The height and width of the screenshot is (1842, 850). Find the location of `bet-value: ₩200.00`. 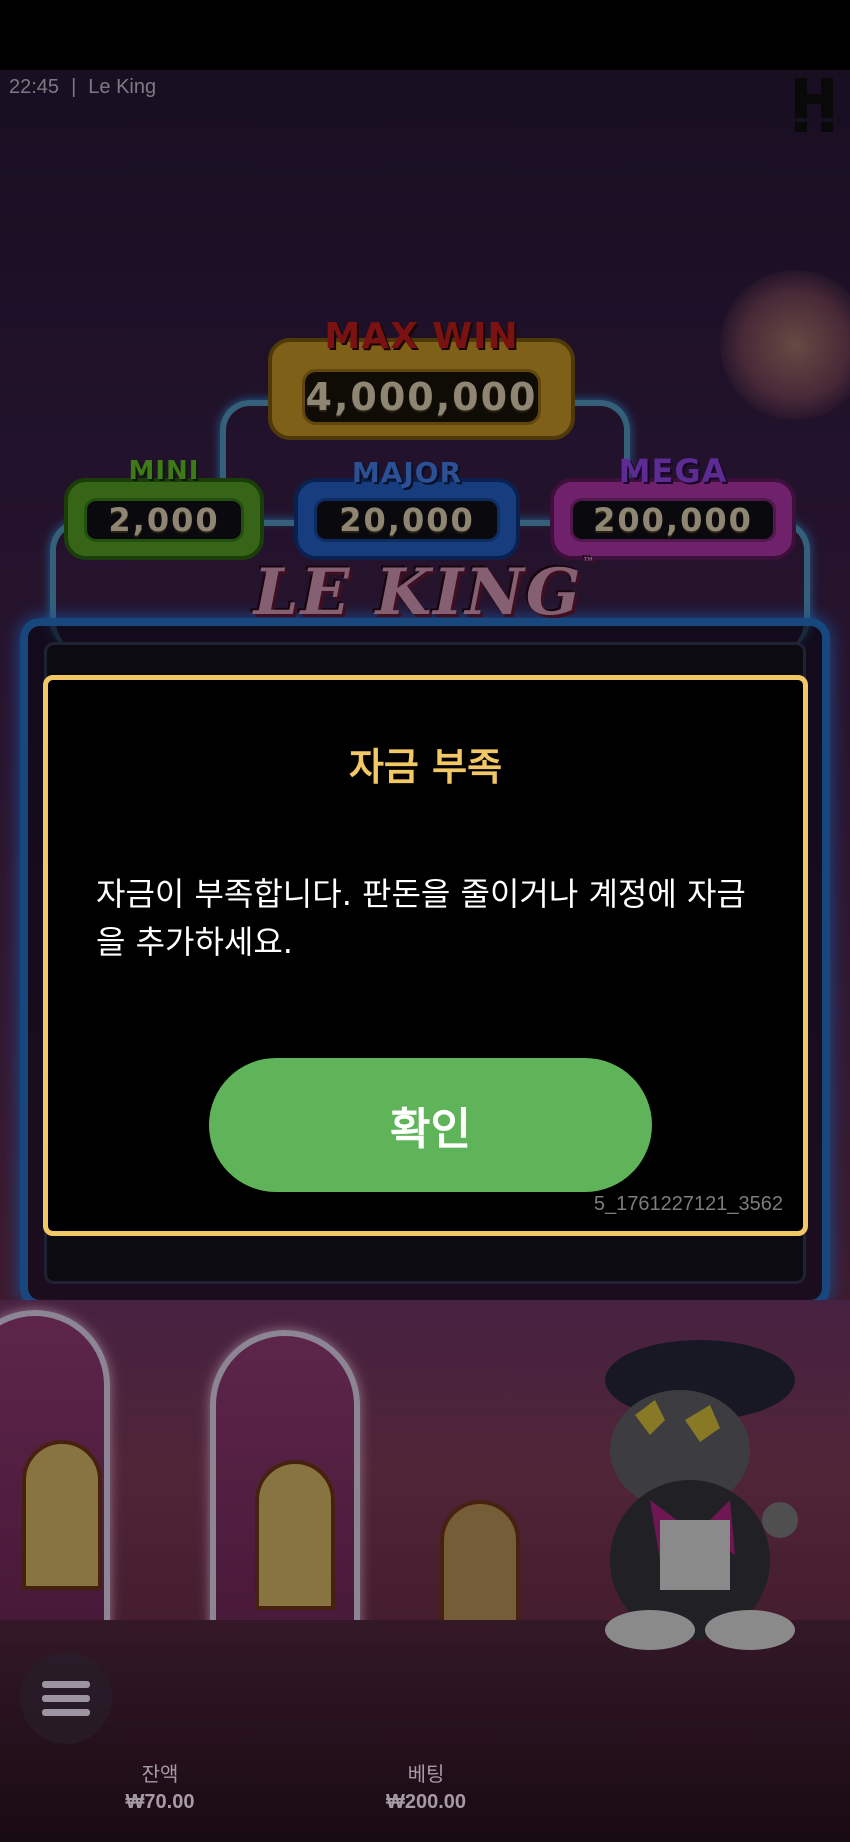

bet-value: ₩200.00 is located at coordinates (426, 1802).